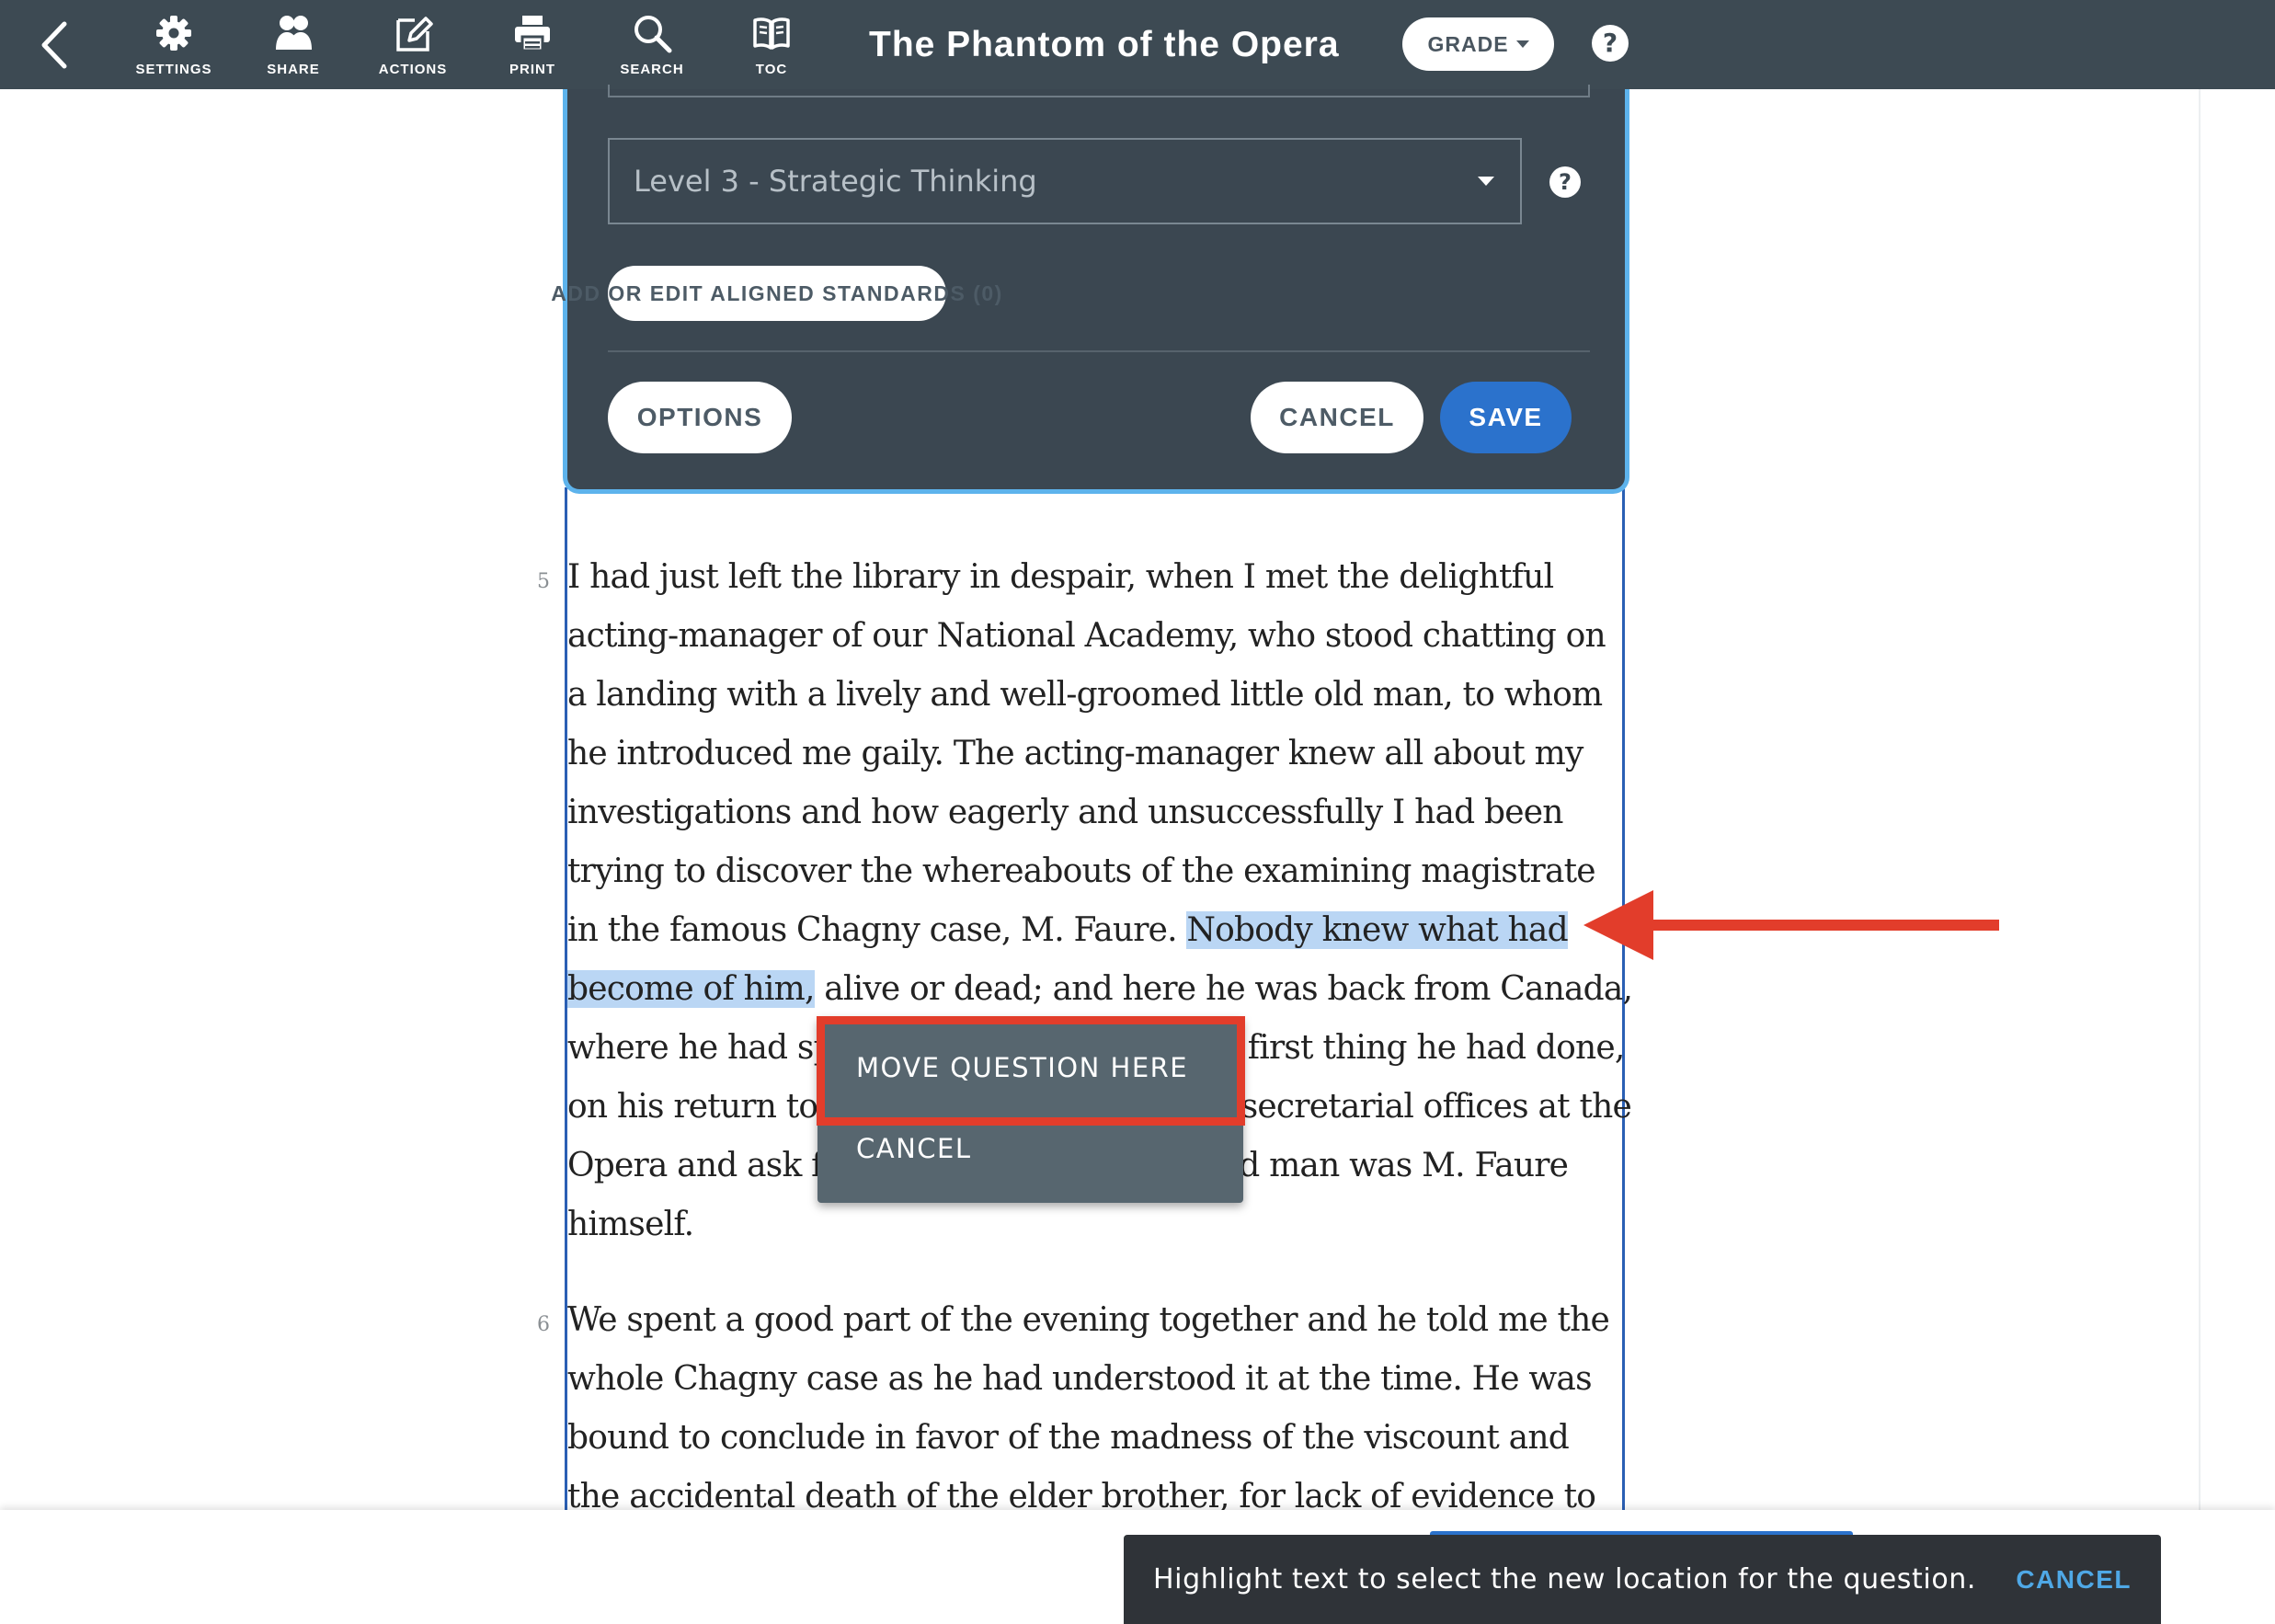  What do you see at coordinates (1377, 930) in the screenshot?
I see `highlighted-text: Nobody knew what had` at bounding box center [1377, 930].